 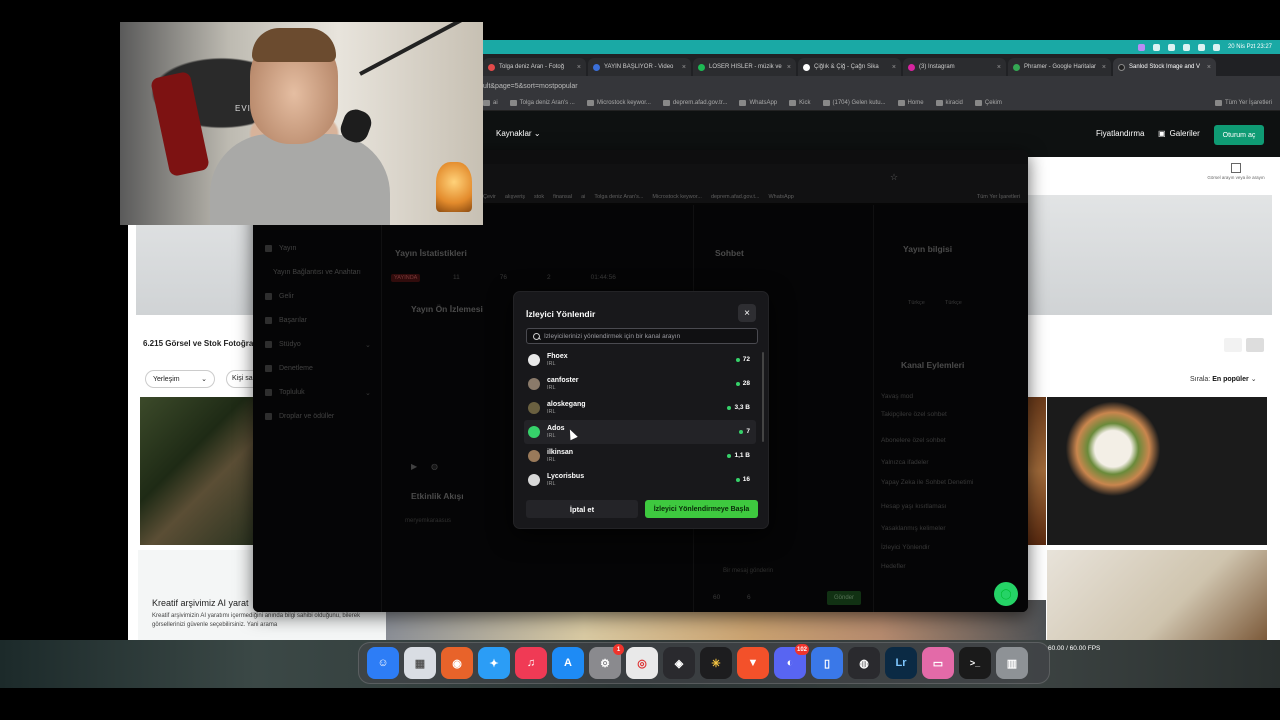 I want to click on gaming-chair, so click(x=180, y=124).